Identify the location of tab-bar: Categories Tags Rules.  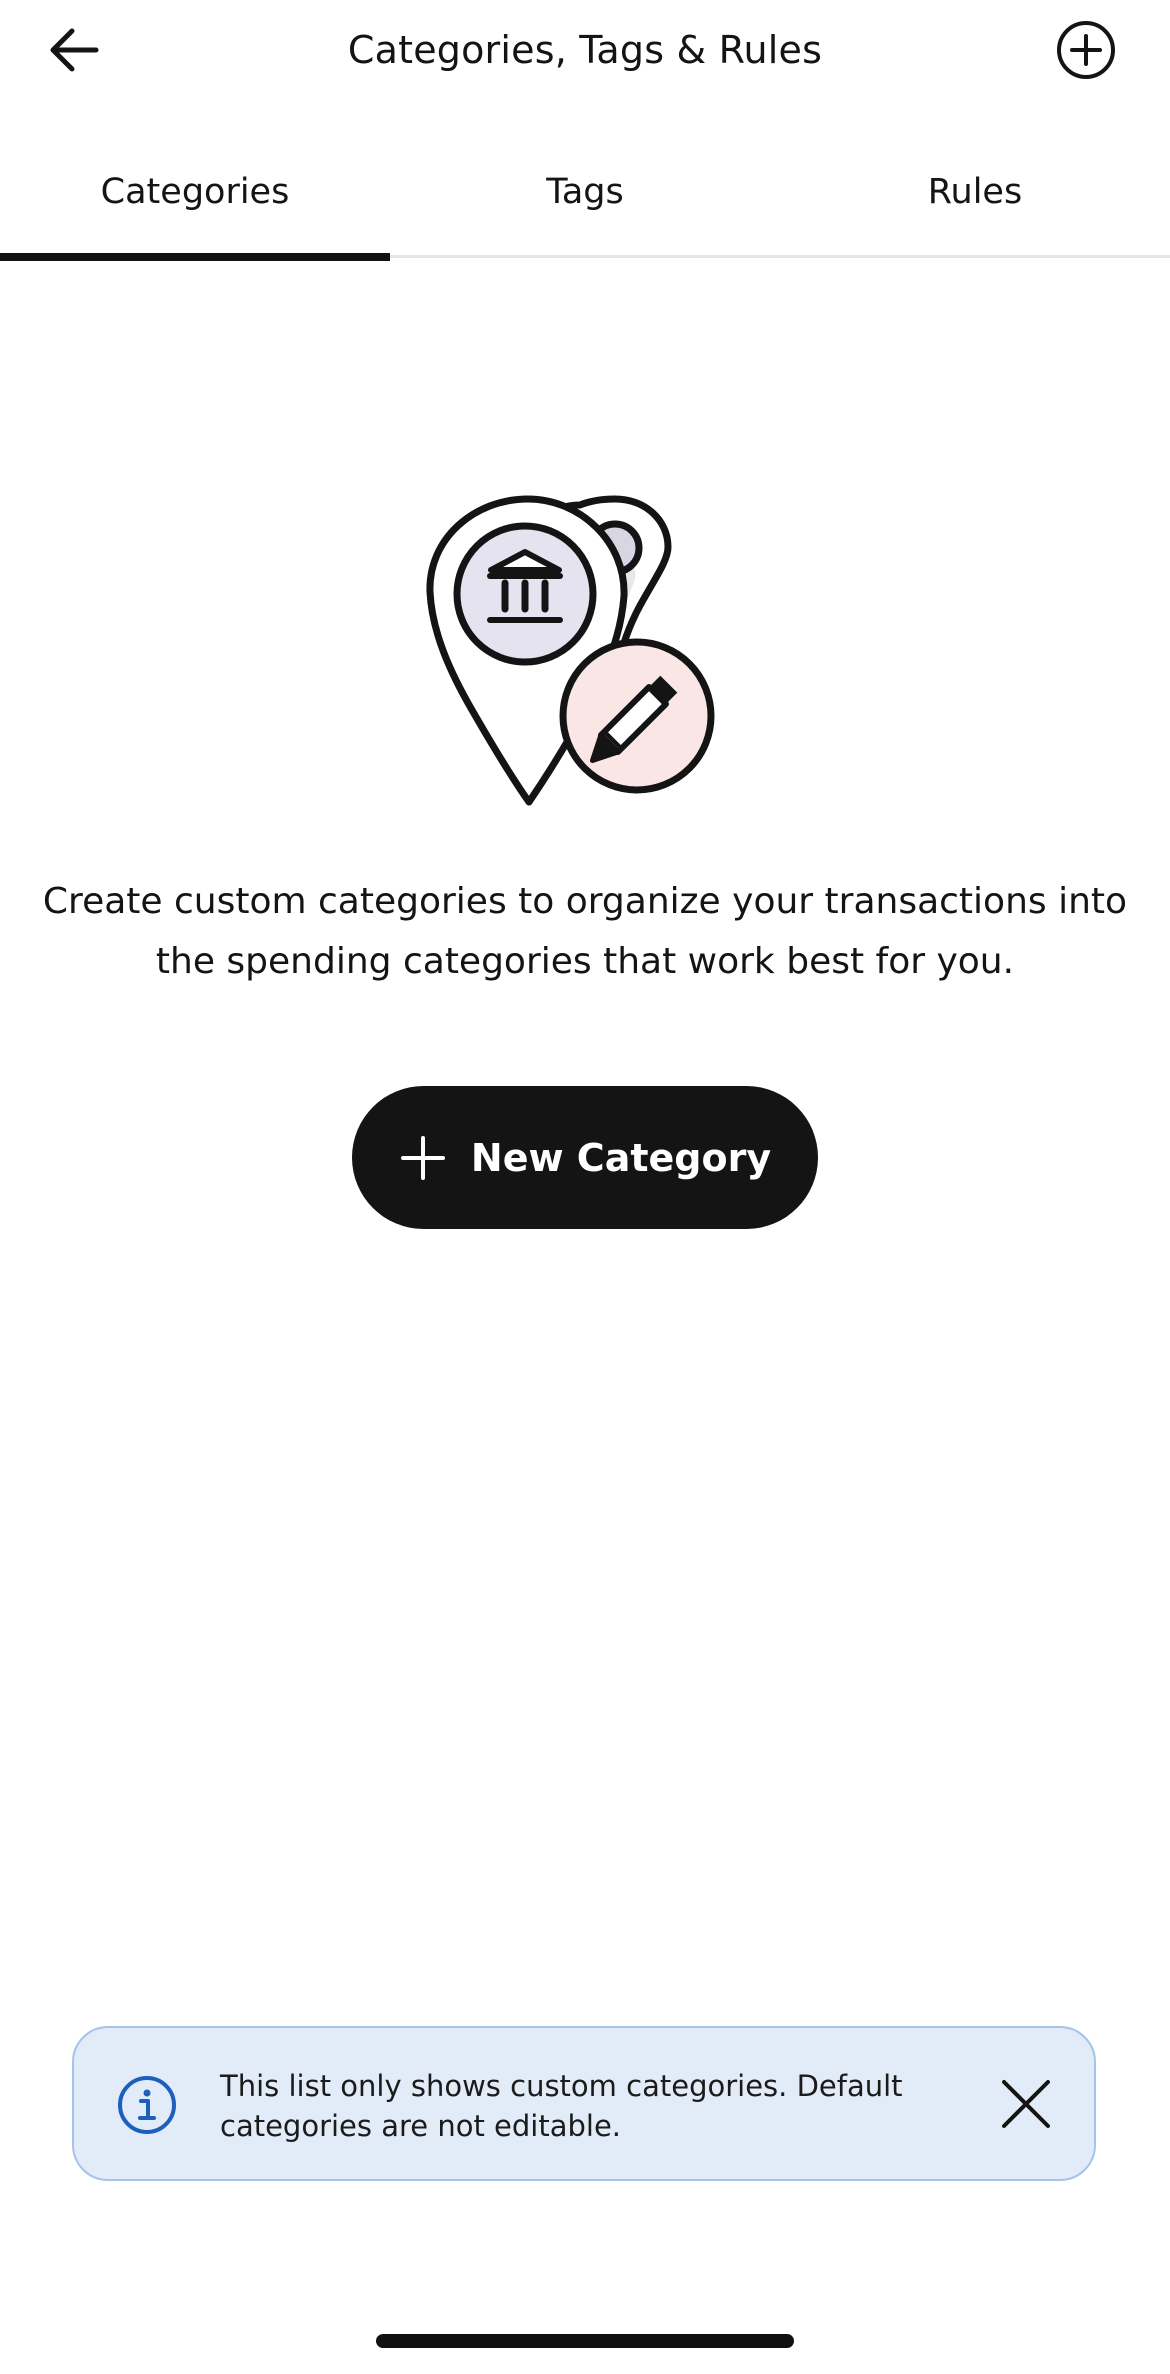
(585, 195).